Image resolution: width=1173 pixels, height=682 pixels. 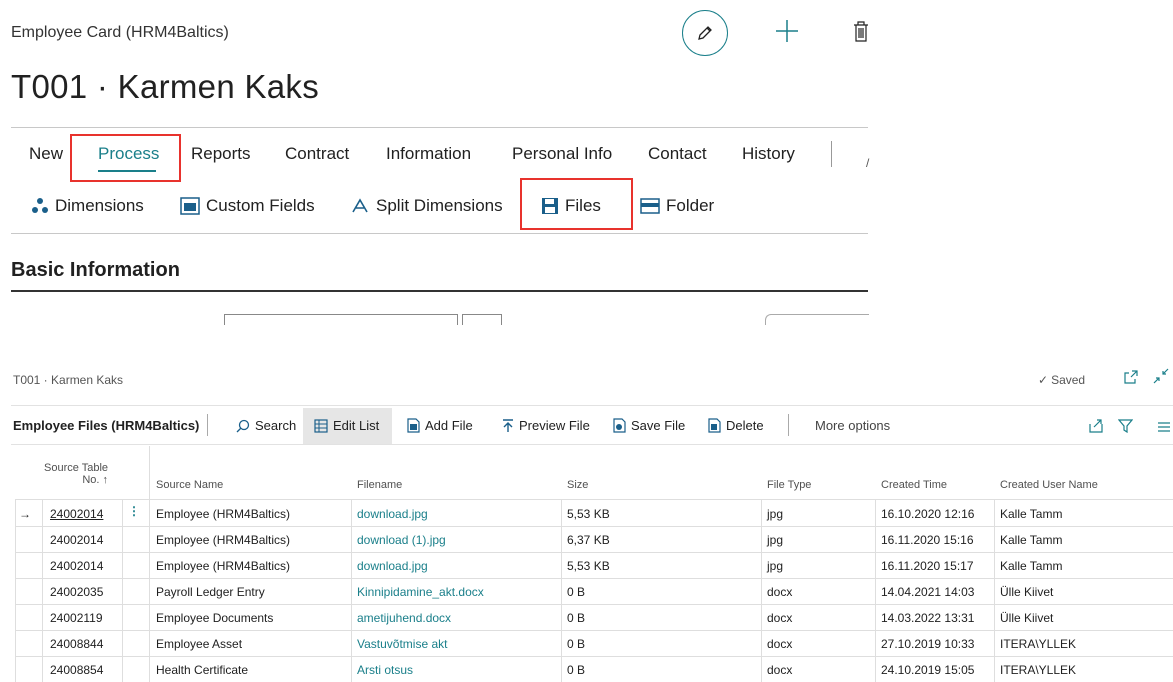 What do you see at coordinates (789, 485) in the screenshot?
I see `col-file-type: File Type` at bounding box center [789, 485].